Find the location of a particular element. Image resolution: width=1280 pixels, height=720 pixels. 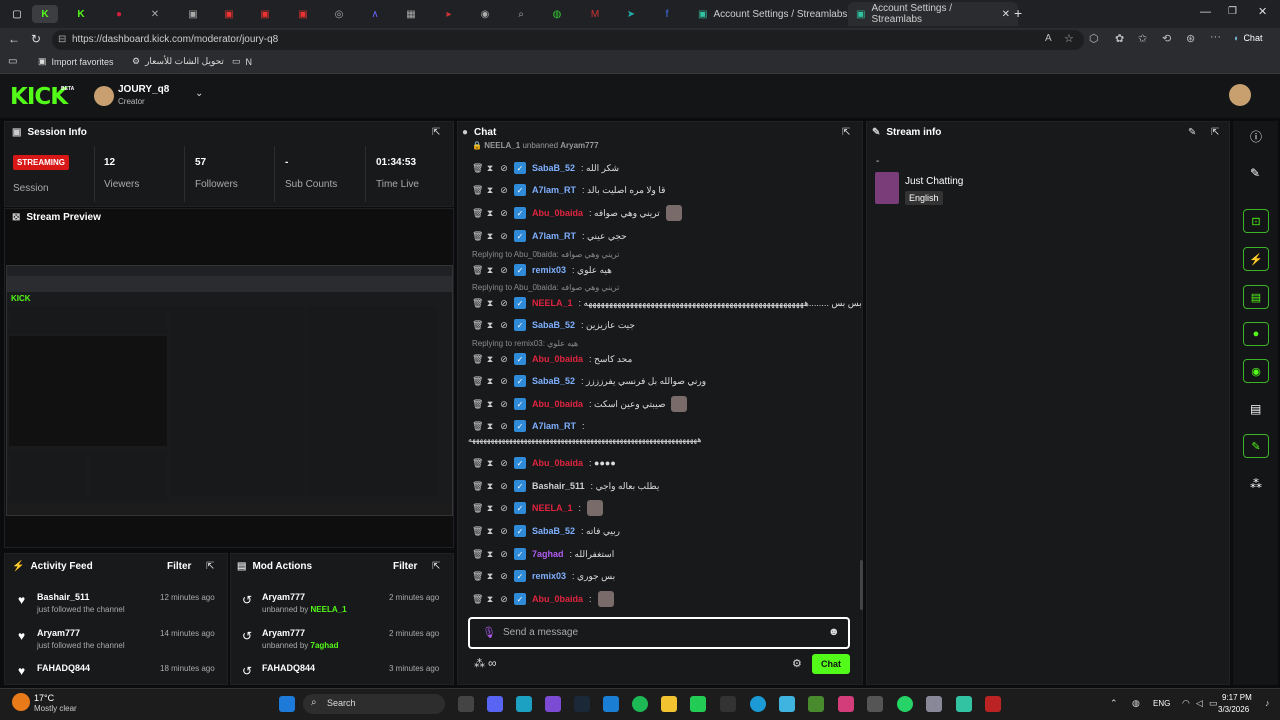

minimize-button: — is located at coordinates (1205, 12).